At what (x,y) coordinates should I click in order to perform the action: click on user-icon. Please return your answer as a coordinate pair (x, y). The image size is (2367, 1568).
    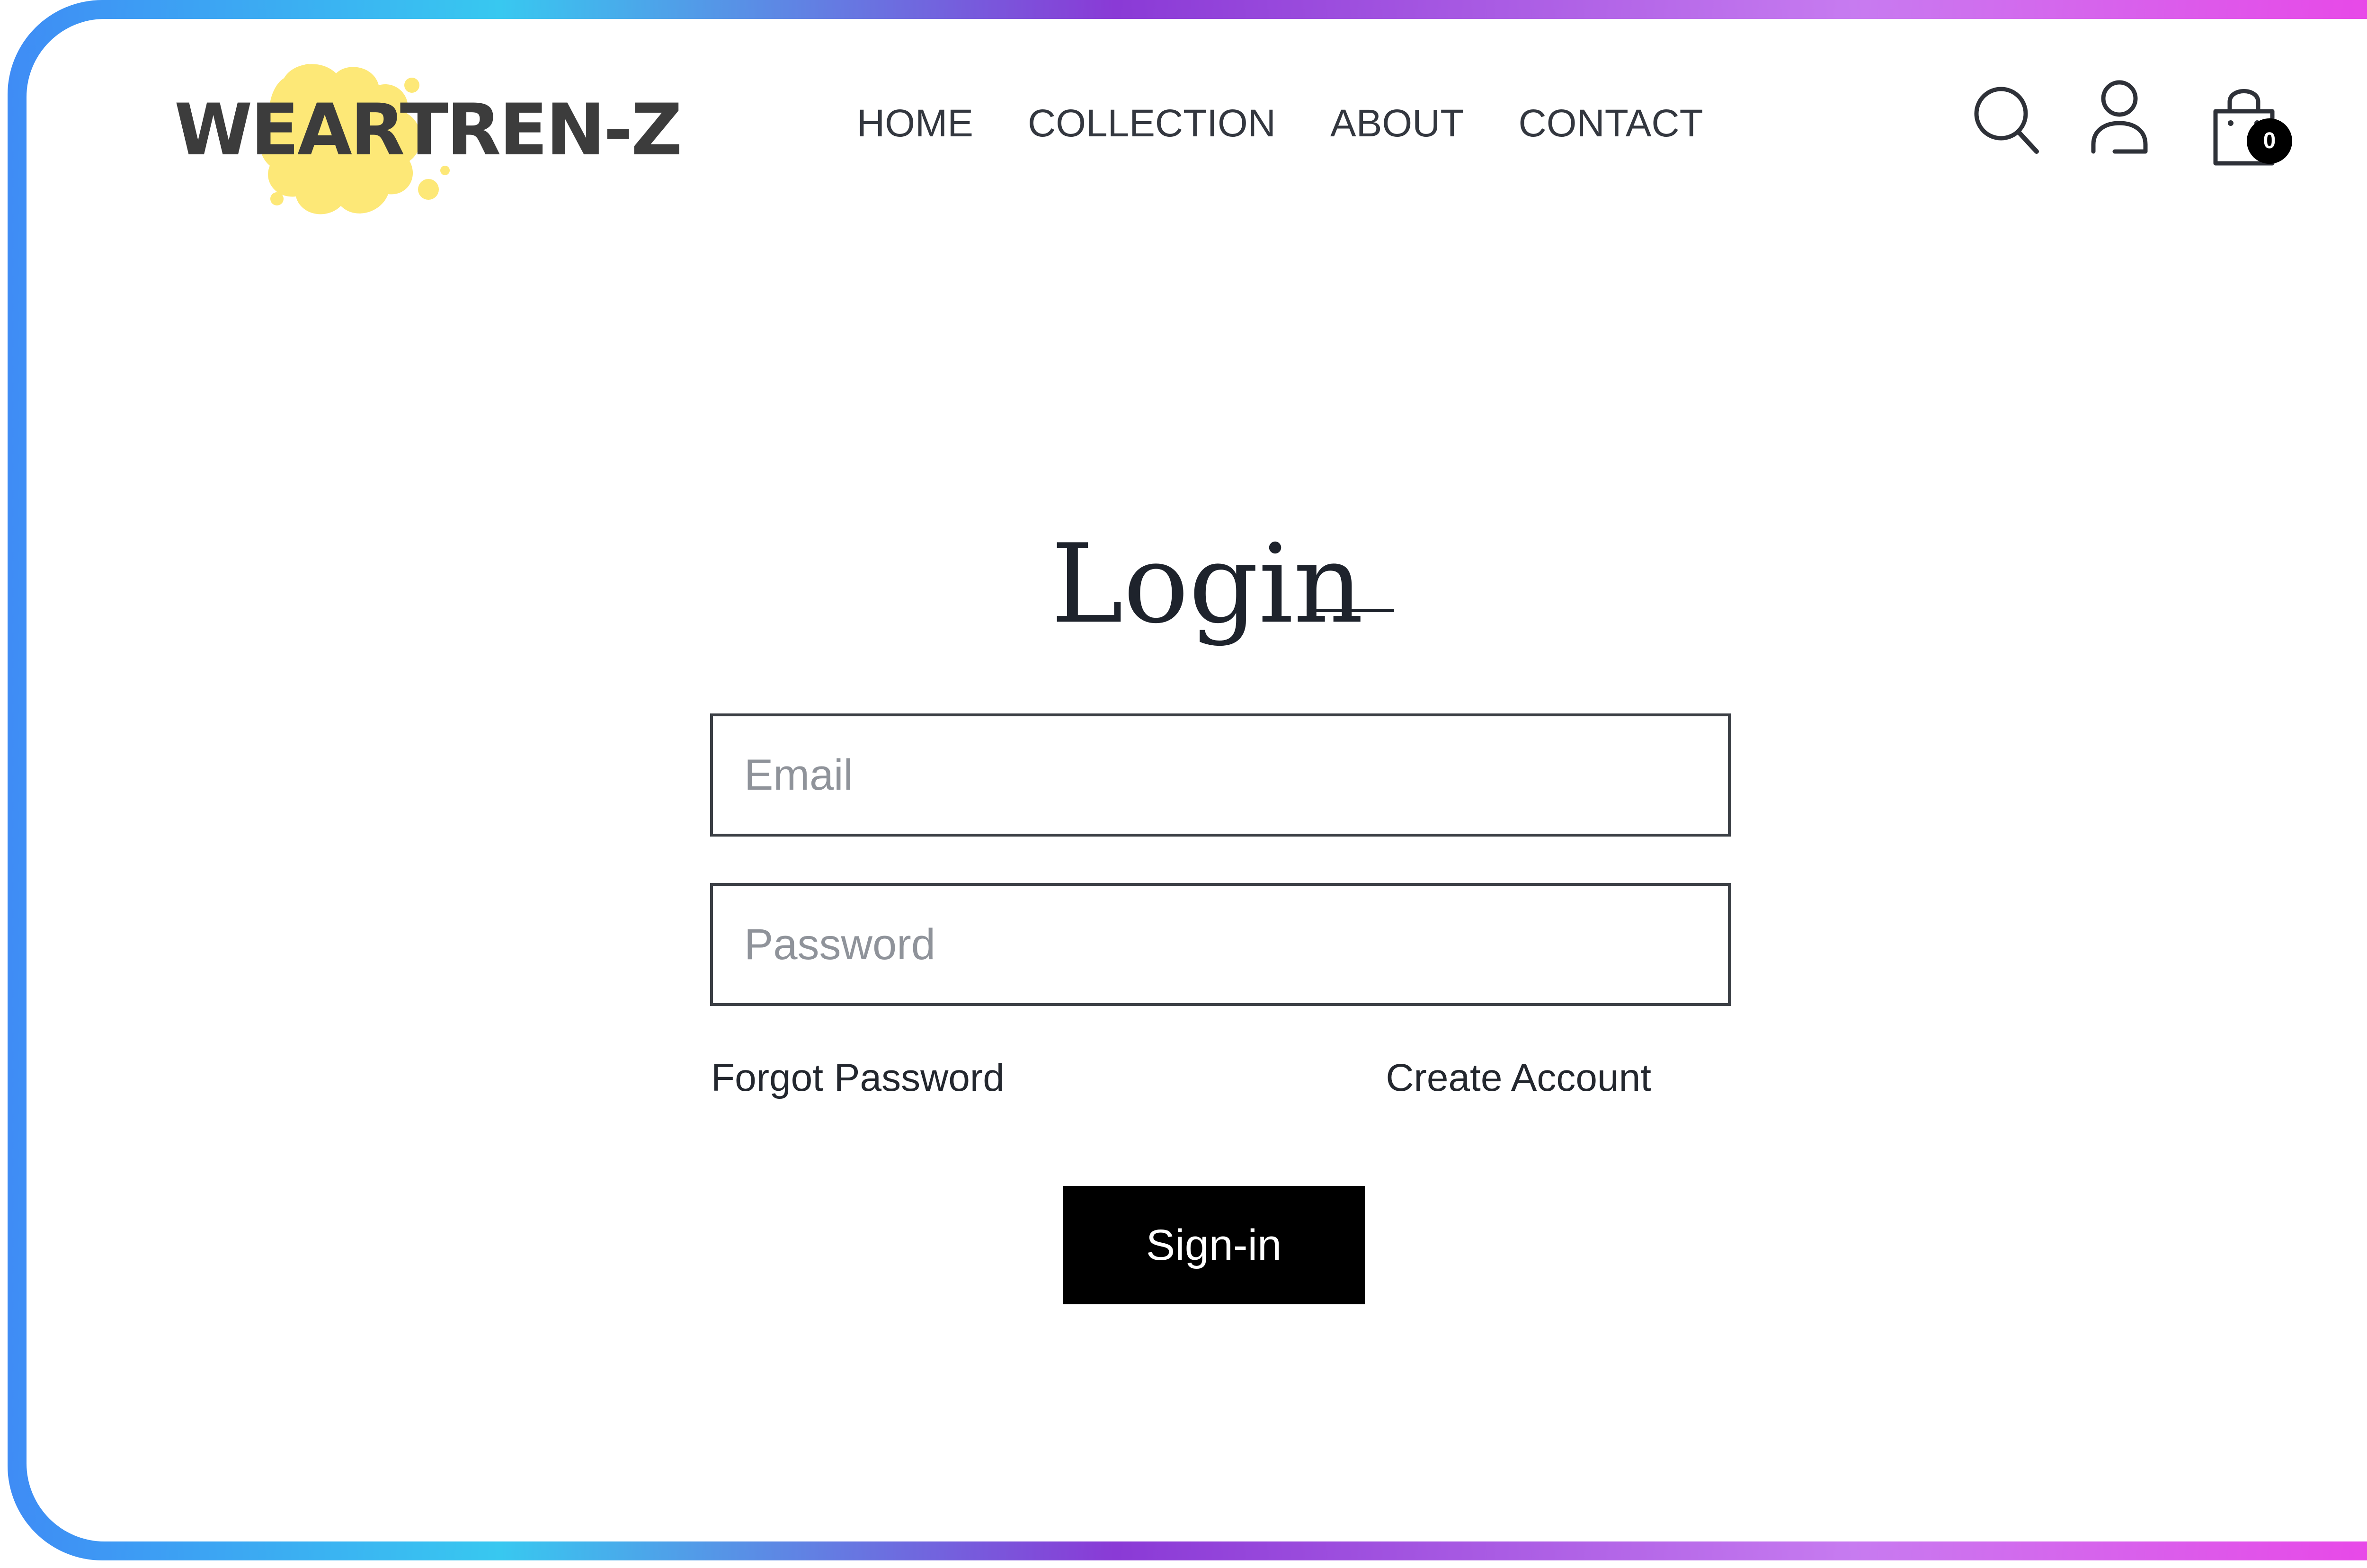
    Looking at the image, I should click on (2119, 116).